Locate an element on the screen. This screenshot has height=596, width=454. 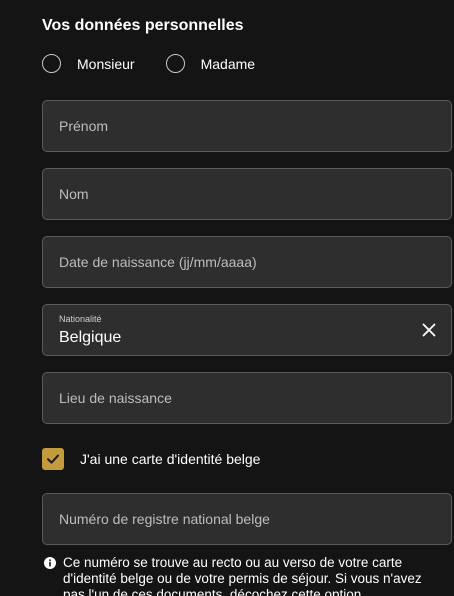
last-name-field: Nom is located at coordinates (247, 194).